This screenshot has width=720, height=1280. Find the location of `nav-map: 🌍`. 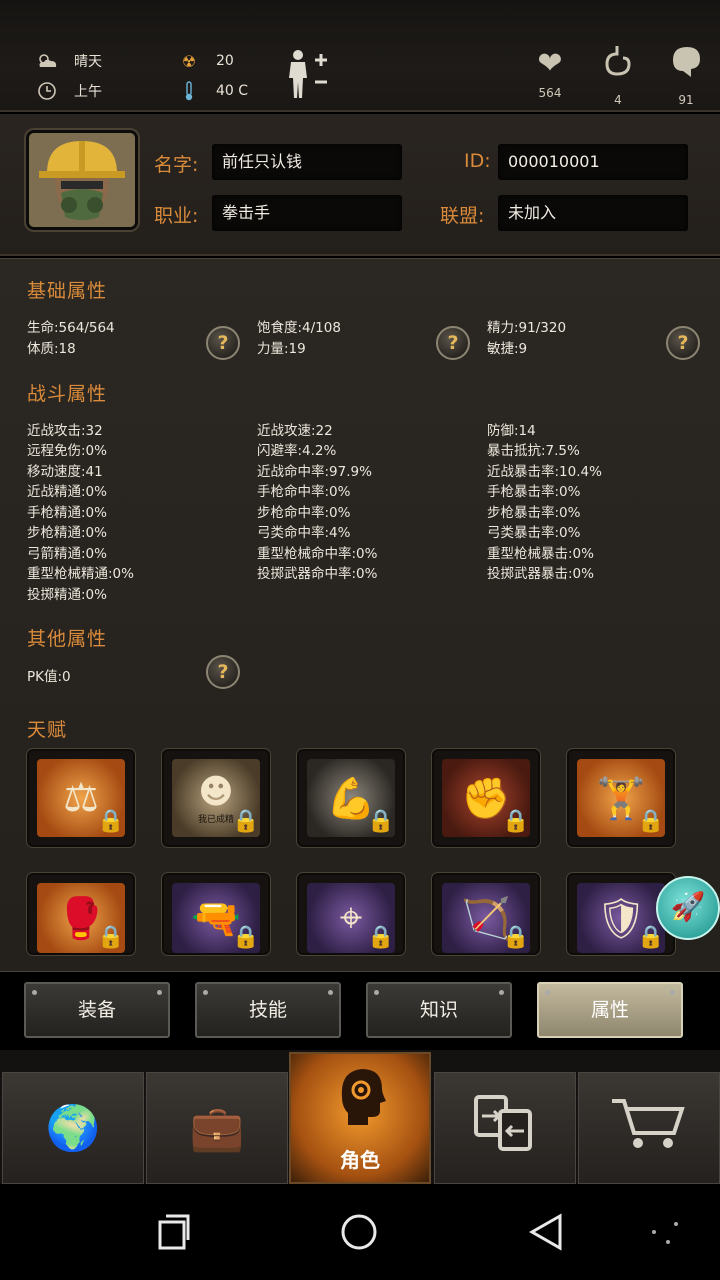

nav-map: 🌍 is located at coordinates (73, 1128).